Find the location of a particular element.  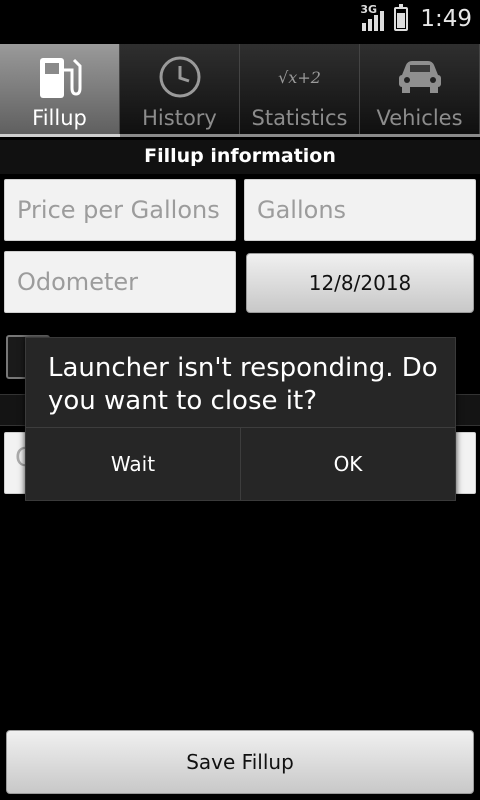

tab-fillup-label: Fillup is located at coordinates (59, 118).